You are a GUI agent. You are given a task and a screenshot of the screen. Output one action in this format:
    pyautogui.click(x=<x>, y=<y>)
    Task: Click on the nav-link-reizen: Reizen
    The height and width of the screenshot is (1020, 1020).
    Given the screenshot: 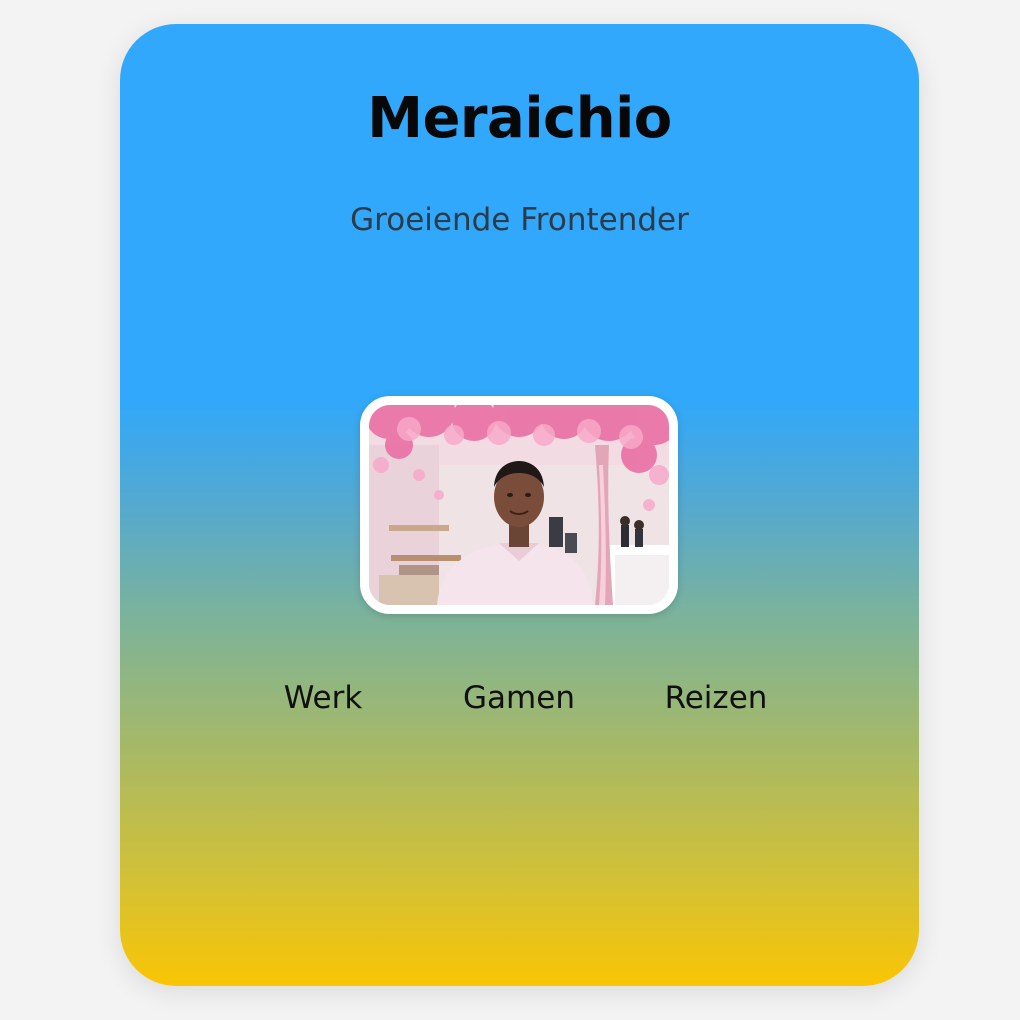 What is the action you would take?
    pyautogui.click(x=716, y=698)
    